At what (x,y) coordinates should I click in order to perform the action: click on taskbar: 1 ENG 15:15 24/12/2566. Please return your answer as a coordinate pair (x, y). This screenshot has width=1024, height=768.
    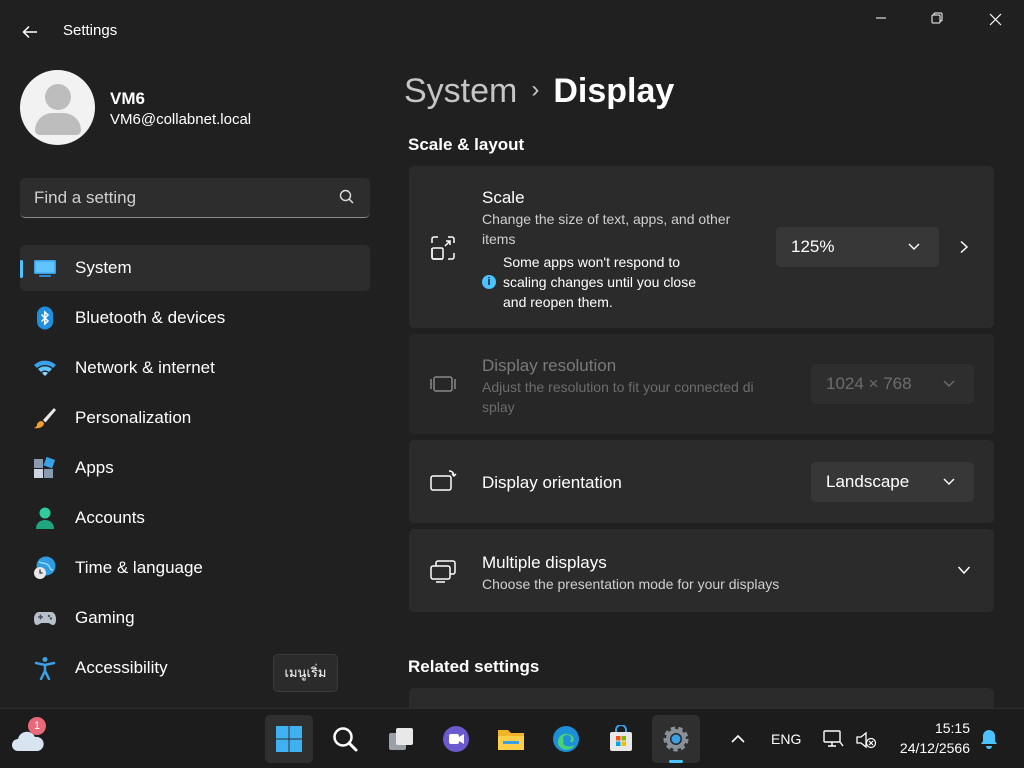
    Looking at the image, I should click on (512, 738).